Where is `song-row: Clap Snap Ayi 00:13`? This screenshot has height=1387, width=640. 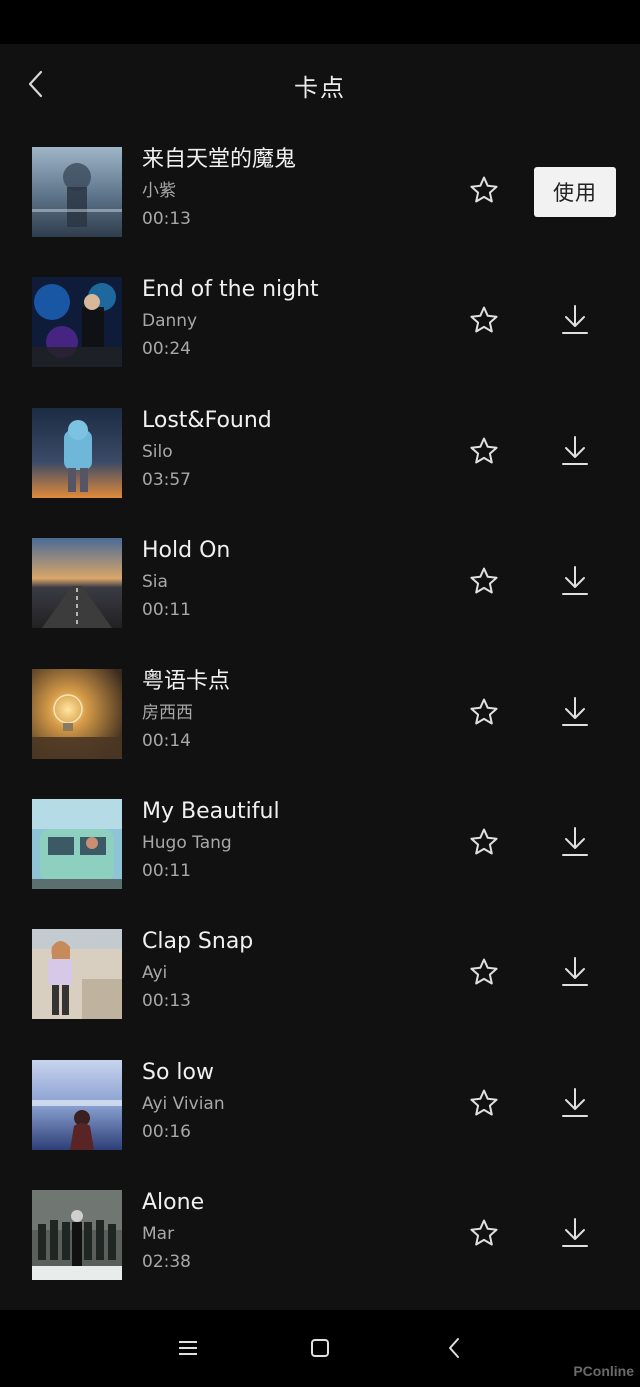
song-row: Clap Snap Ayi 00:13 is located at coordinates (320, 975).